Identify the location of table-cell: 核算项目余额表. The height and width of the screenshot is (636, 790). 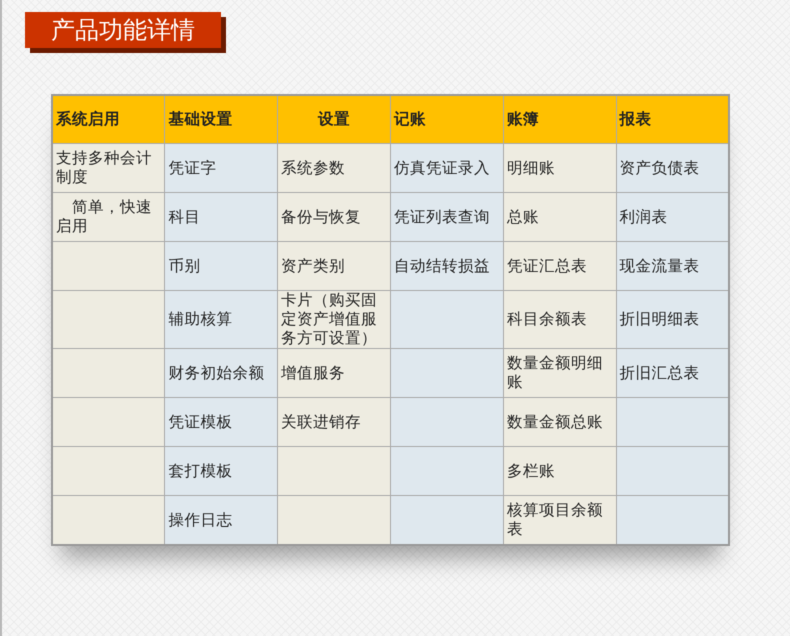
(559, 520).